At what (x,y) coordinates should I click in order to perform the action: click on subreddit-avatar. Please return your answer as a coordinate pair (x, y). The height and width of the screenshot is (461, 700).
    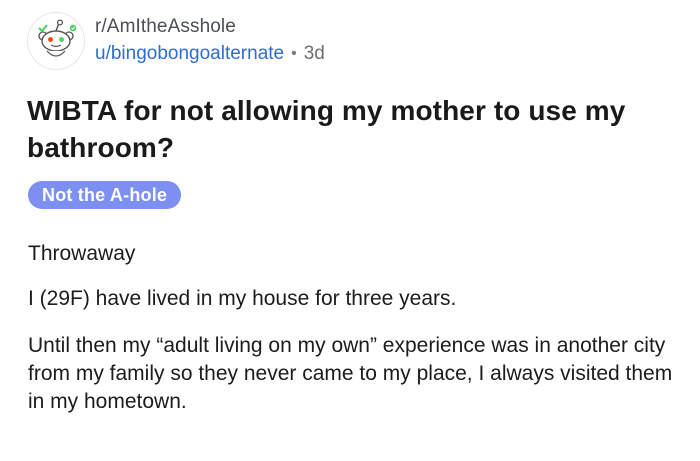
    Looking at the image, I should click on (56, 41).